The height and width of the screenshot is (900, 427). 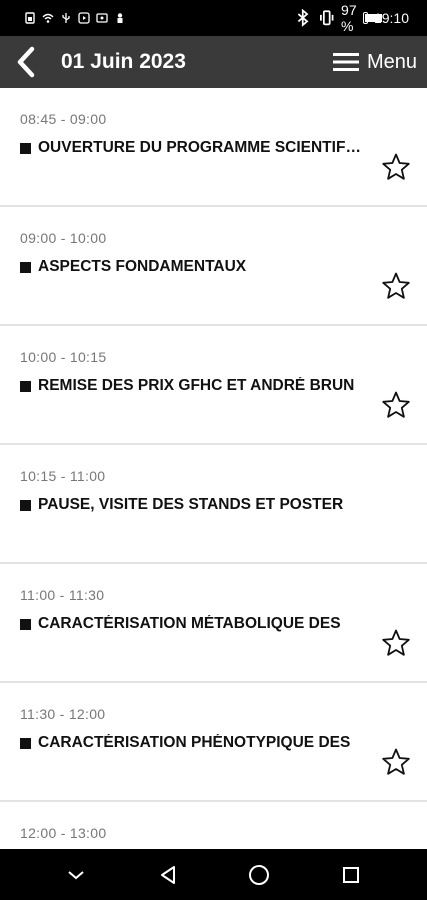 What do you see at coordinates (142, 266) in the screenshot?
I see `session-title-text: ASPECTS FONDAMENTAUX` at bounding box center [142, 266].